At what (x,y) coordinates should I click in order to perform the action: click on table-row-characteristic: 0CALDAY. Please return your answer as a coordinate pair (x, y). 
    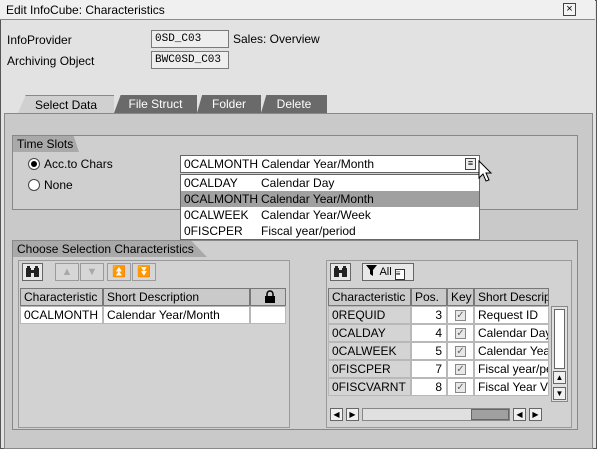
    Looking at the image, I should click on (369, 333).